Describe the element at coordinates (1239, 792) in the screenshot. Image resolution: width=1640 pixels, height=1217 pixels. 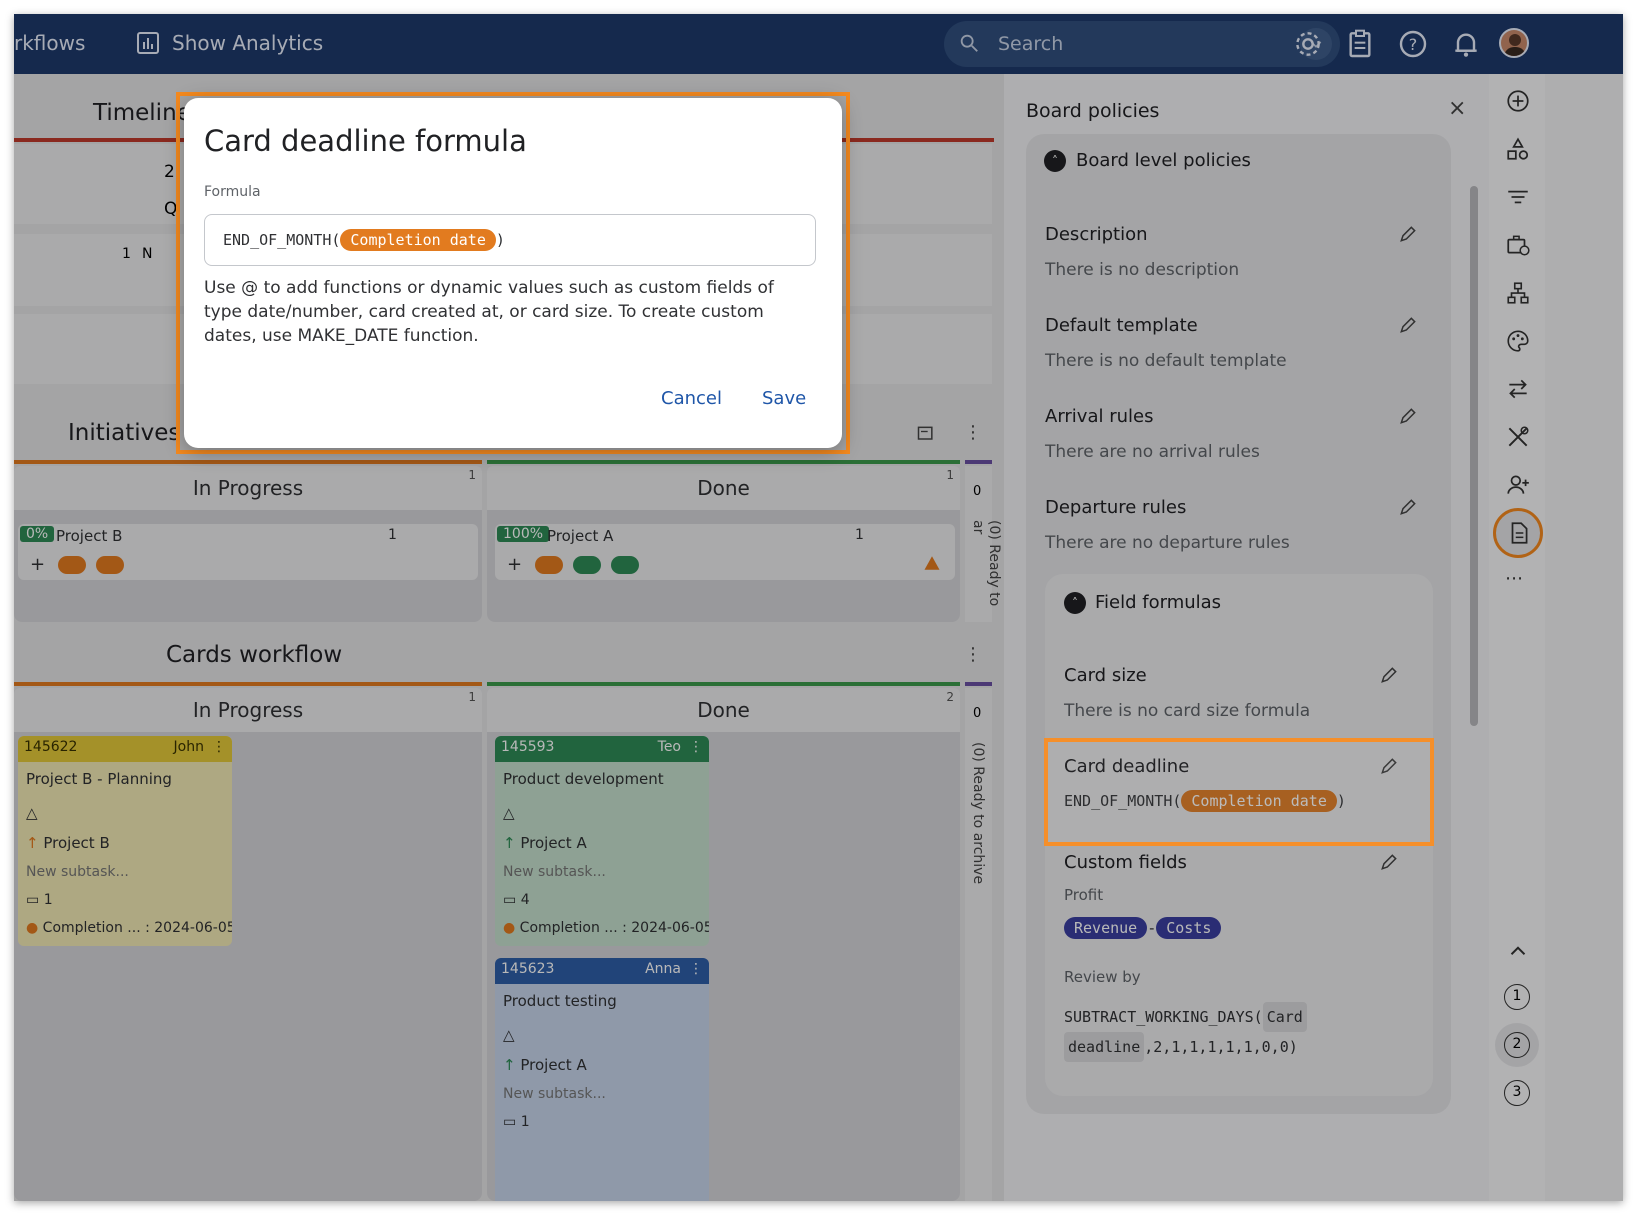
I see `card-deadline-highlight-fill` at that location.